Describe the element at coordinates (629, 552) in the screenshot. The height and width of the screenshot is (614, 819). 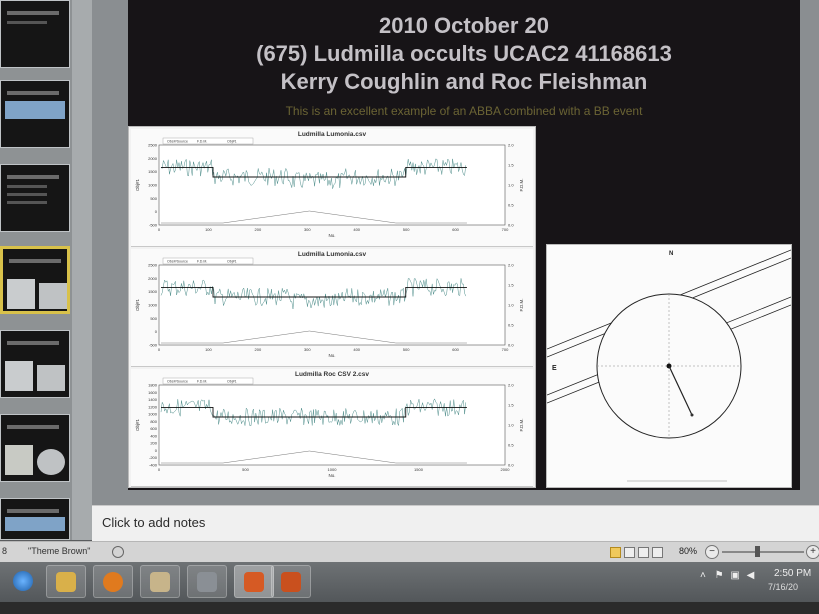
I see `slide-sorter-icon` at that location.